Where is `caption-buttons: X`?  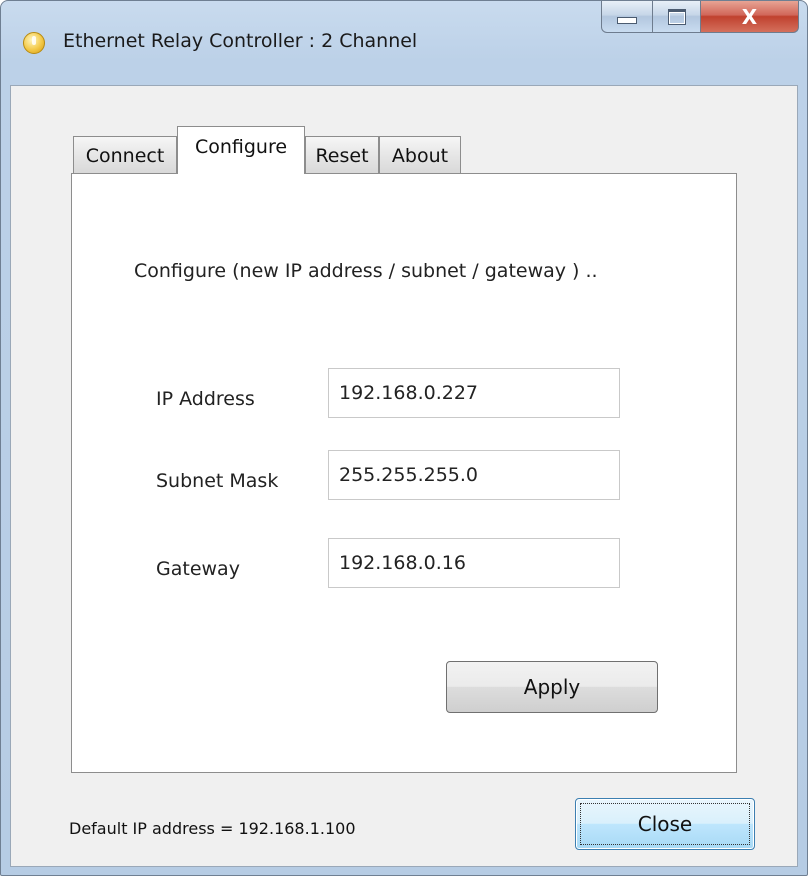
caption-buttons: X is located at coordinates (700, 17).